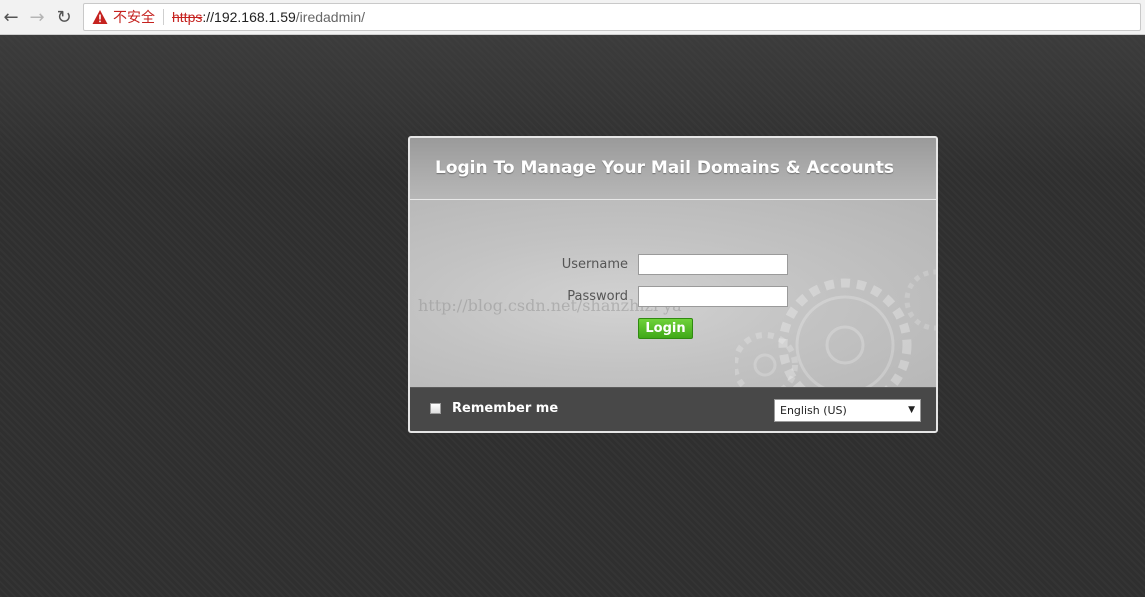 The height and width of the screenshot is (597, 1145). I want to click on password-label: Password, so click(597, 296).